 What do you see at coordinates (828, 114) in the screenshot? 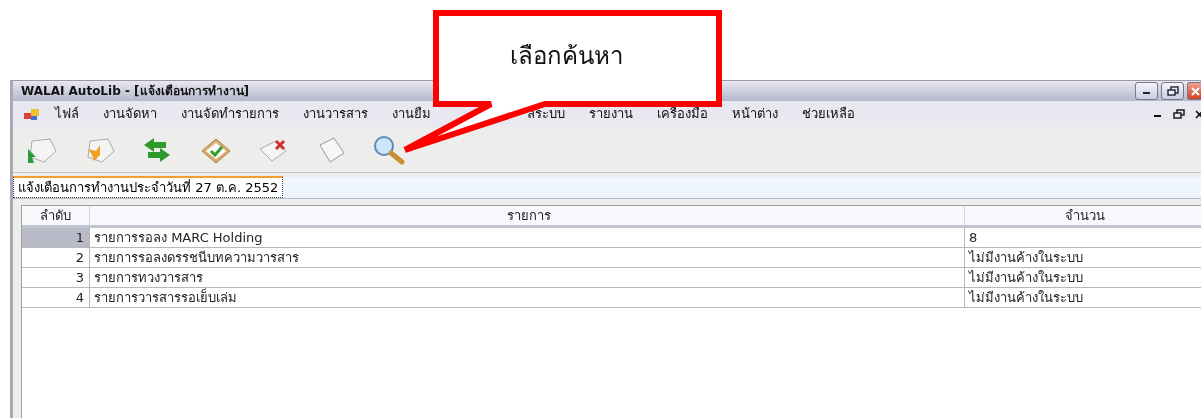
I see `menu-item: ช่วยเหลือ` at bounding box center [828, 114].